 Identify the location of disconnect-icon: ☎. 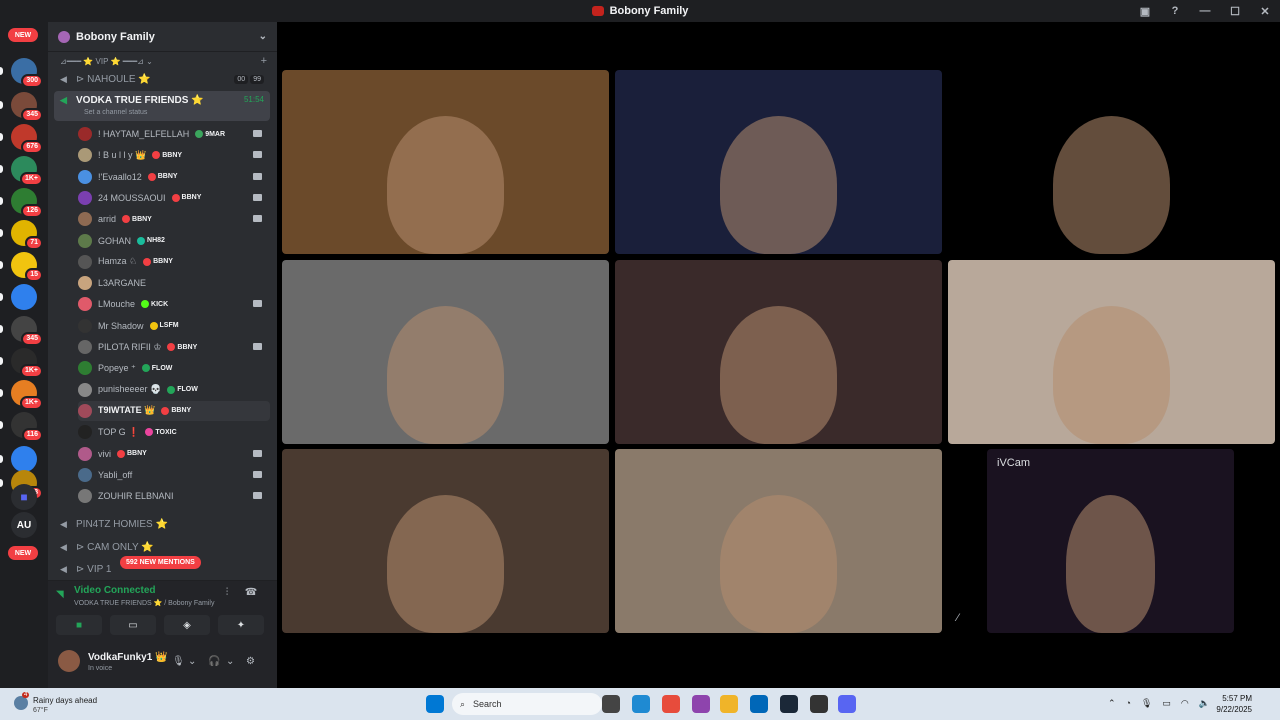
(251, 594).